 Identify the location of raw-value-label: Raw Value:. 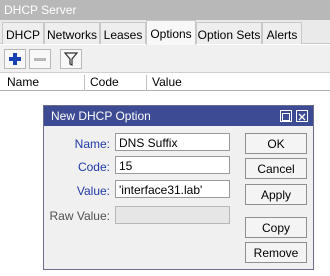
(79, 216).